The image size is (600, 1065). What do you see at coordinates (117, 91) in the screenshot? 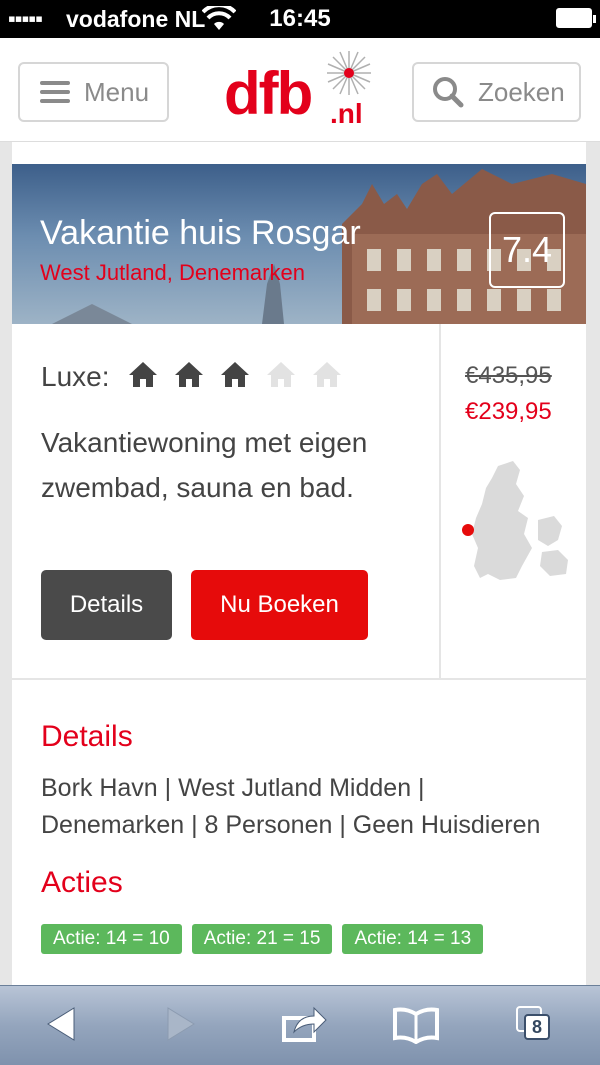
I see `menu-button-label: Menu` at bounding box center [117, 91].